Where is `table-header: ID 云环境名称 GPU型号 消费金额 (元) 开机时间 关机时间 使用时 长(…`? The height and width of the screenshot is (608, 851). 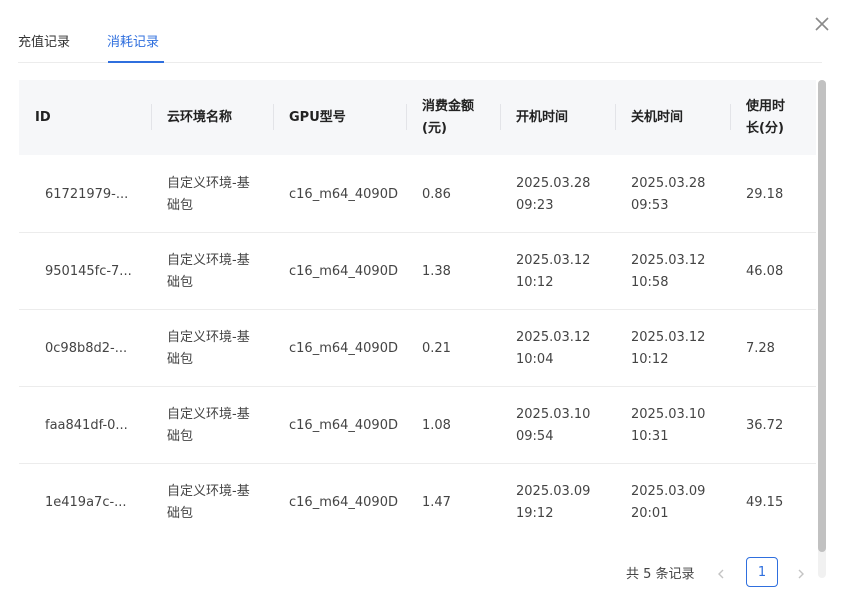
table-header: ID 云环境名称 GPU型号 消费金额 (元) 开机时间 关机时间 使用时 长(… is located at coordinates (417, 117).